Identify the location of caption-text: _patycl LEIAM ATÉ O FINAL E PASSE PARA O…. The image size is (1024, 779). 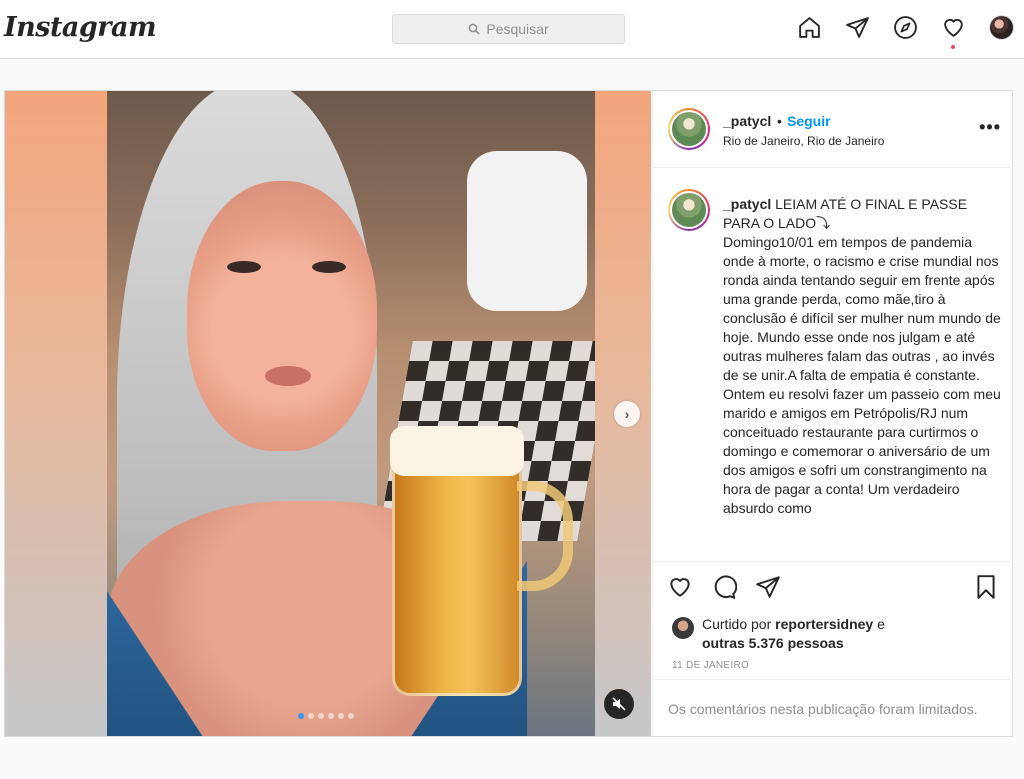
(863, 356).